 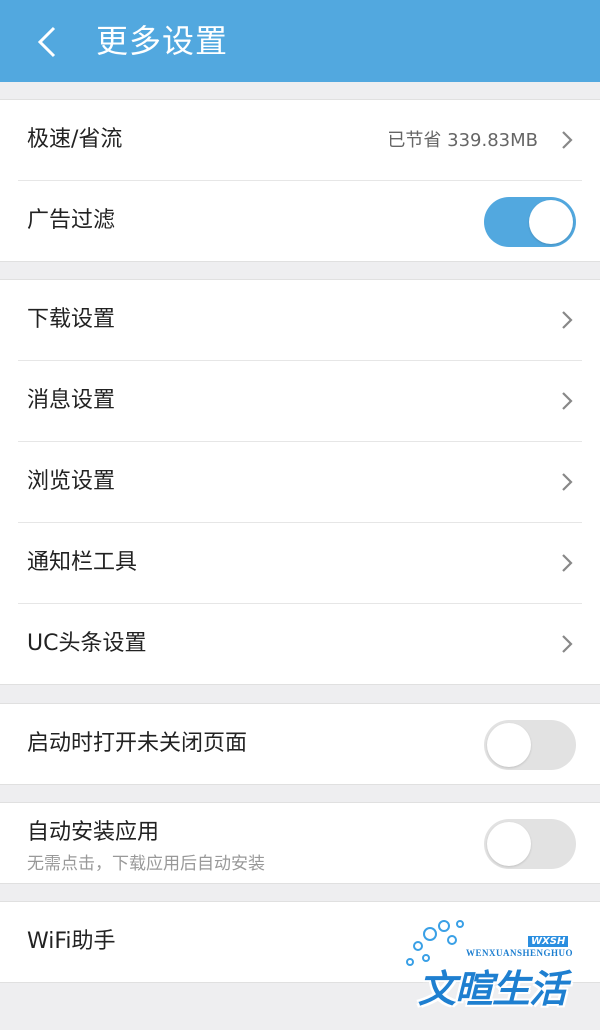 I want to click on row-restore-pages: 启动时打开未关闭页面, so click(x=300, y=744).